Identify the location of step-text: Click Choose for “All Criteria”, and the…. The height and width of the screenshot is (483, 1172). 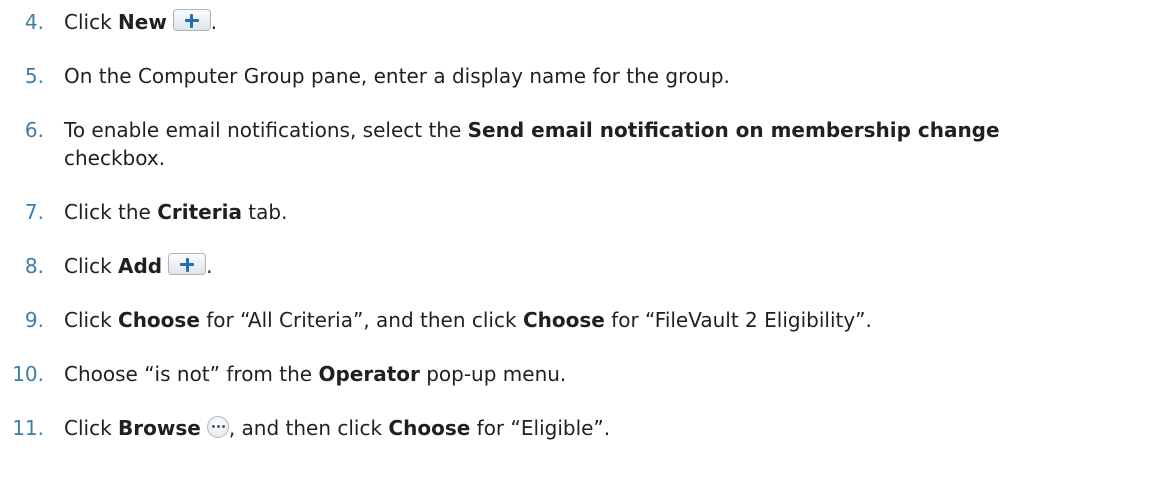
(468, 320).